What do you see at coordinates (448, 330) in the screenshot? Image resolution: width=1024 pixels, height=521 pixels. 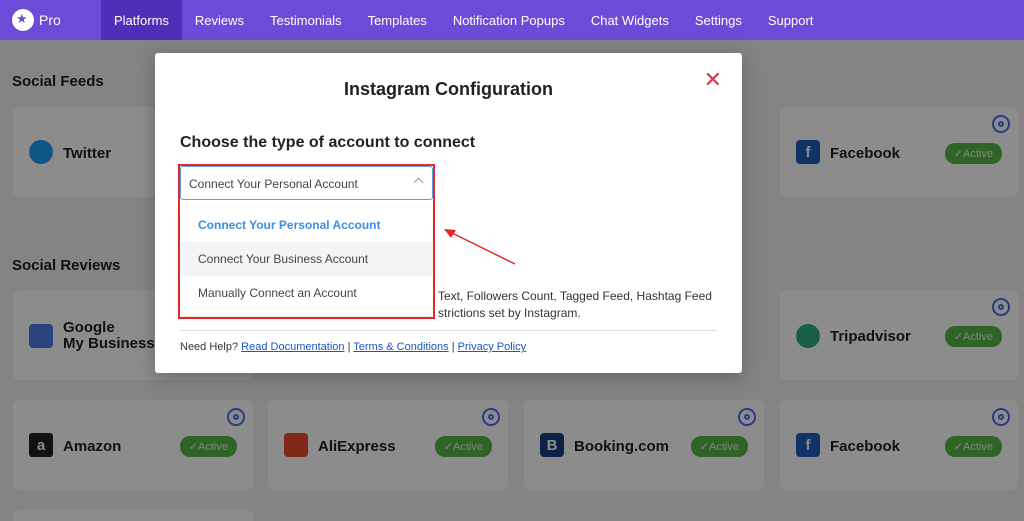 I see `divider` at bounding box center [448, 330].